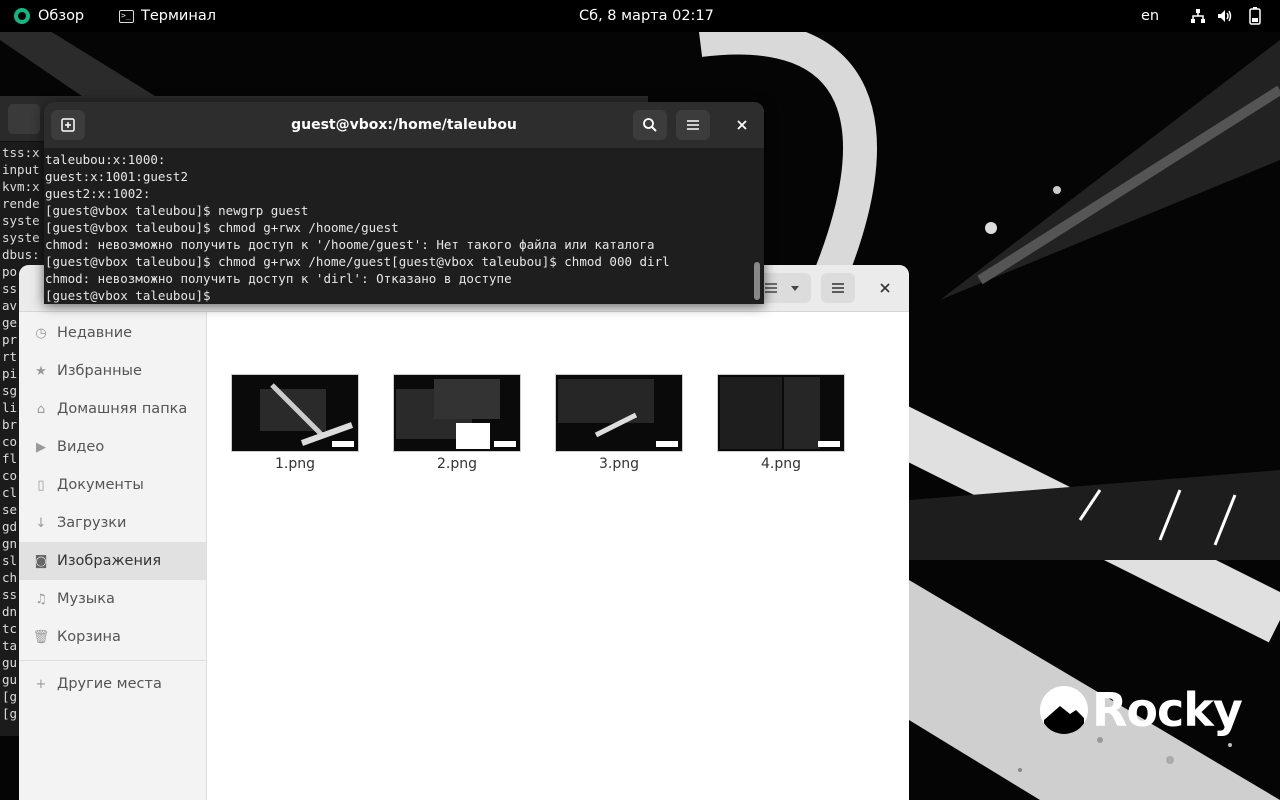 The image size is (1280, 800). Describe the element at coordinates (178, 16) in the screenshot. I see `app-menu-label: Терминал` at that location.